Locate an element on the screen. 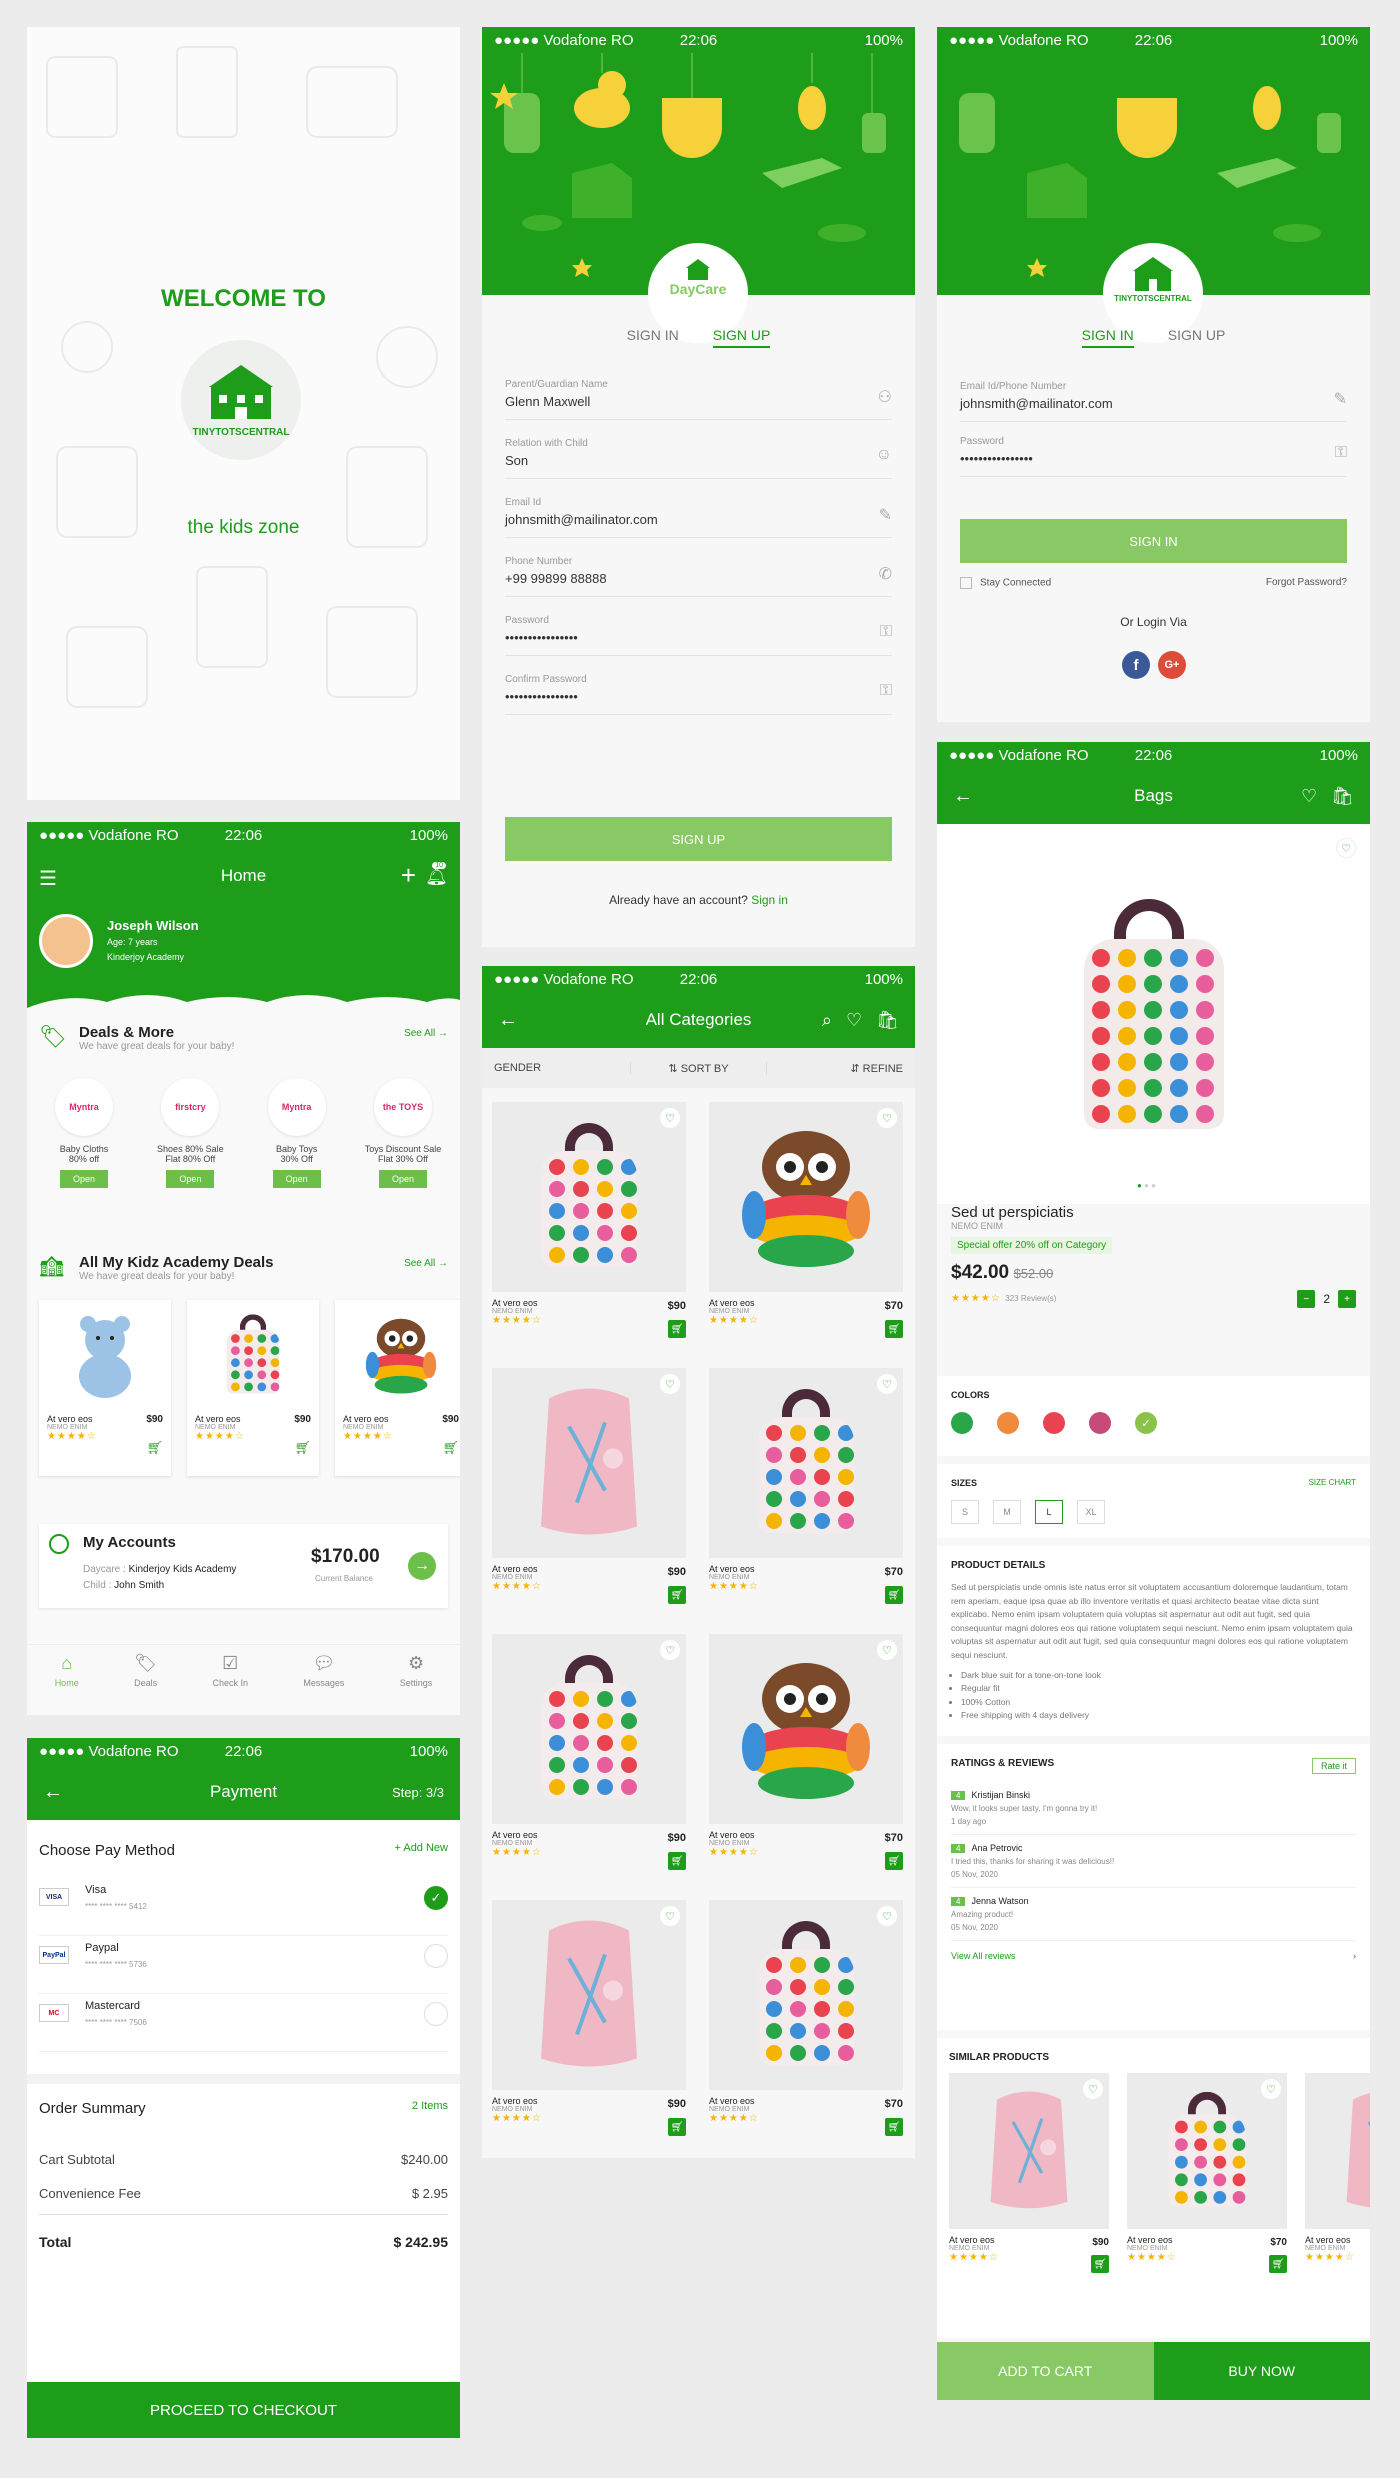 The image size is (1400, 2478). size-chart-link: SIZE CHART is located at coordinates (1332, 1483).